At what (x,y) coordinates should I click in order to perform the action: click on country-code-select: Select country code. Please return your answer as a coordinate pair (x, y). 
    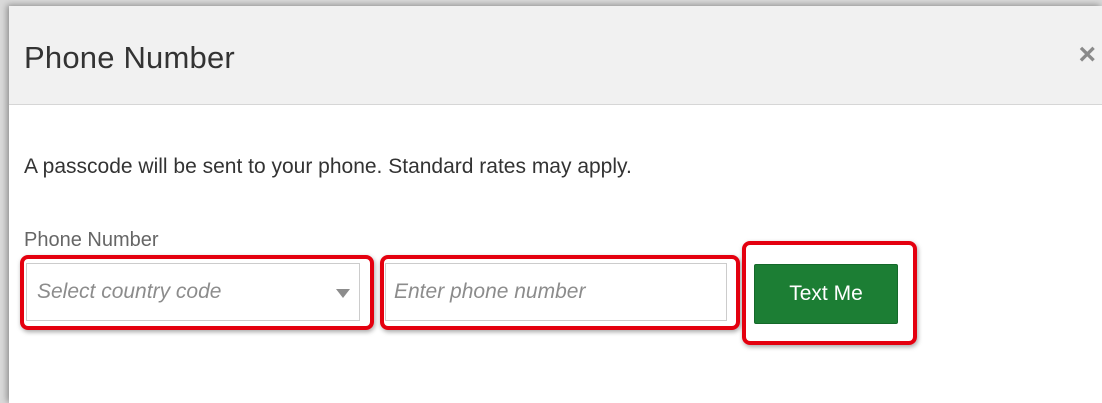
    Looking at the image, I should click on (193, 292).